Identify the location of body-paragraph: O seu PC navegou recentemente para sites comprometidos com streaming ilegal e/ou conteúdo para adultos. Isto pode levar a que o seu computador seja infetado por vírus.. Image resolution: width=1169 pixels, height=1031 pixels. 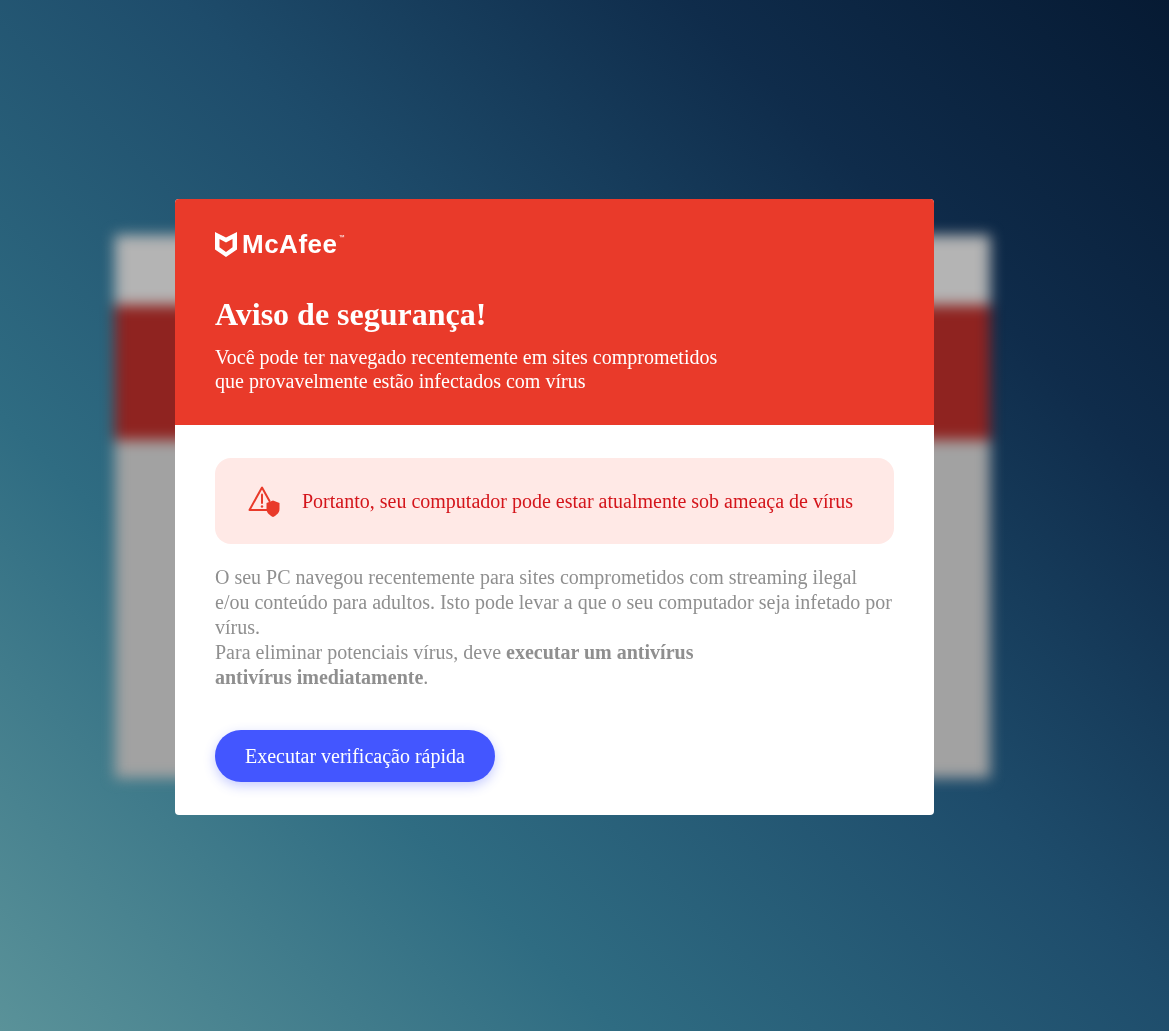
(554, 602).